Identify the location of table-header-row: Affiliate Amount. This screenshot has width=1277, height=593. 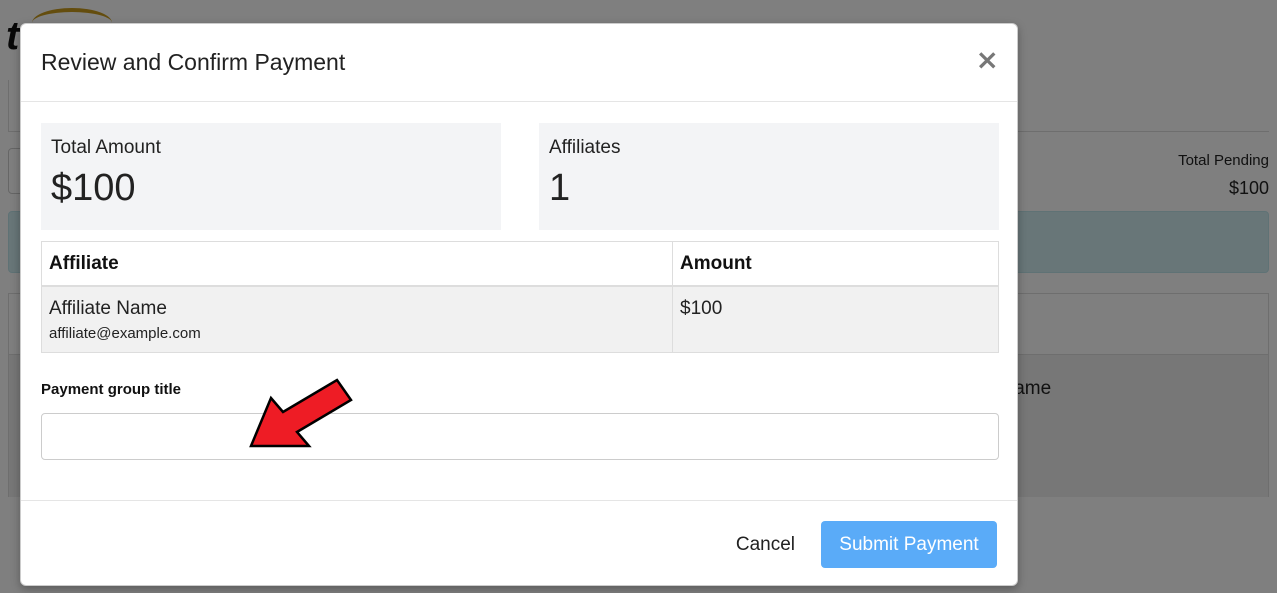
(520, 264).